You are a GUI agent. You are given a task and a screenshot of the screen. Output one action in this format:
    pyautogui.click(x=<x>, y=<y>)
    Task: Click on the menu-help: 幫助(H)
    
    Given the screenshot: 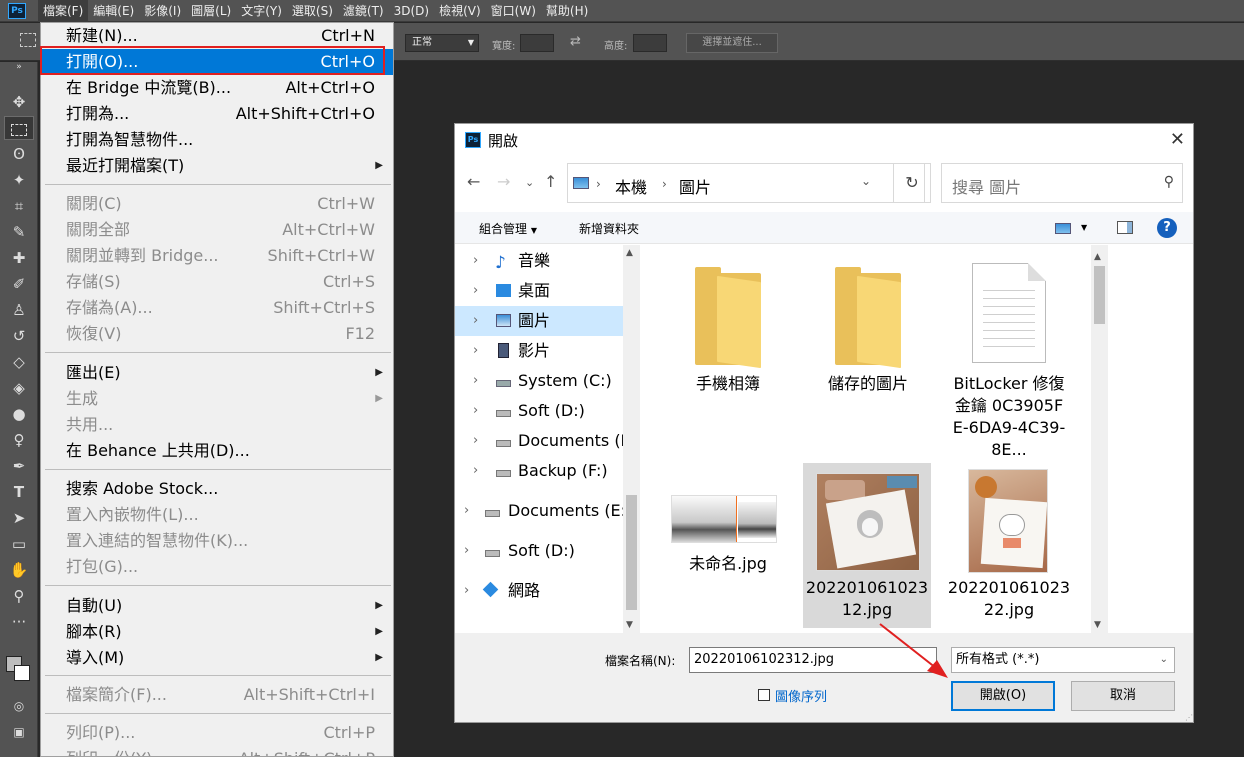 What is the action you would take?
    pyautogui.click(x=567, y=11)
    